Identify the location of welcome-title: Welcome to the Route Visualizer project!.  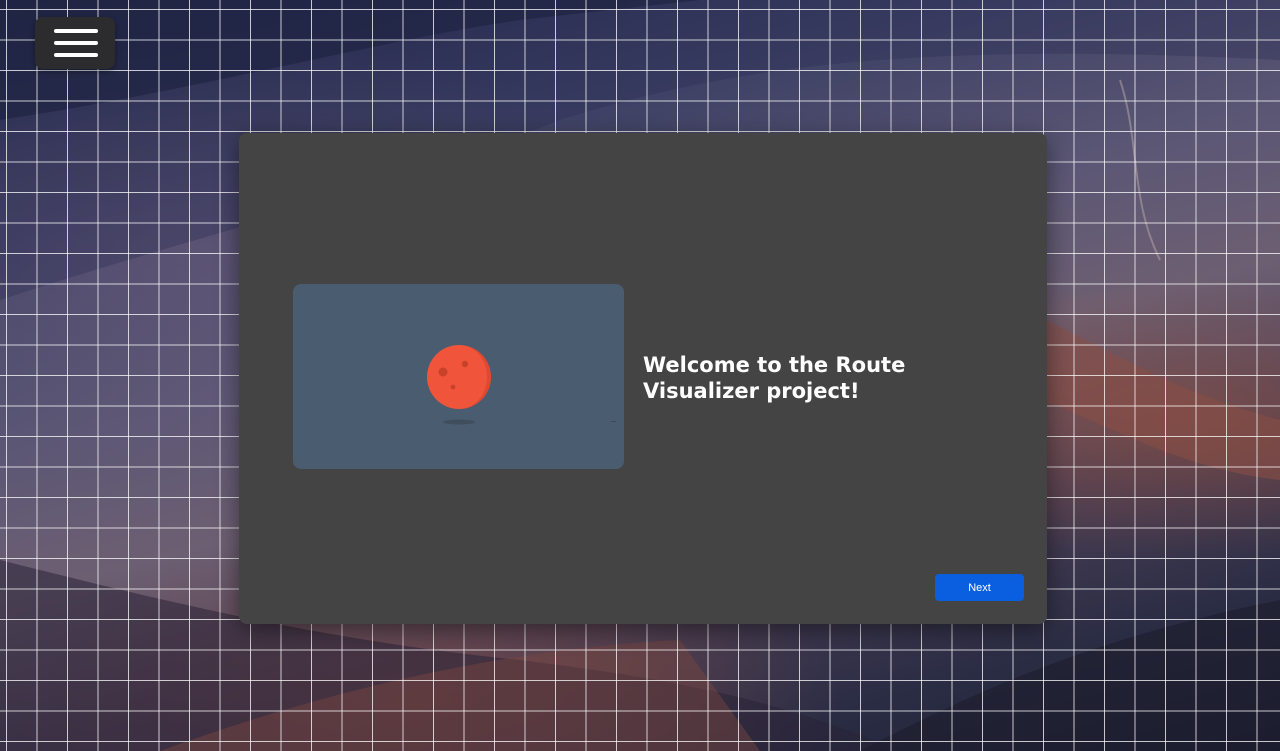
(774, 378).